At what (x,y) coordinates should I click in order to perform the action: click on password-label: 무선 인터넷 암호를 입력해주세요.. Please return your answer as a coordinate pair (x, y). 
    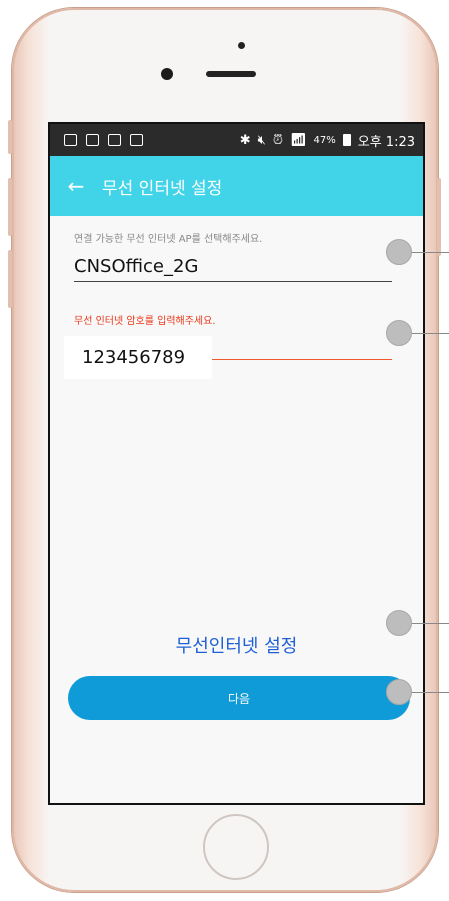
    Looking at the image, I should click on (145, 321).